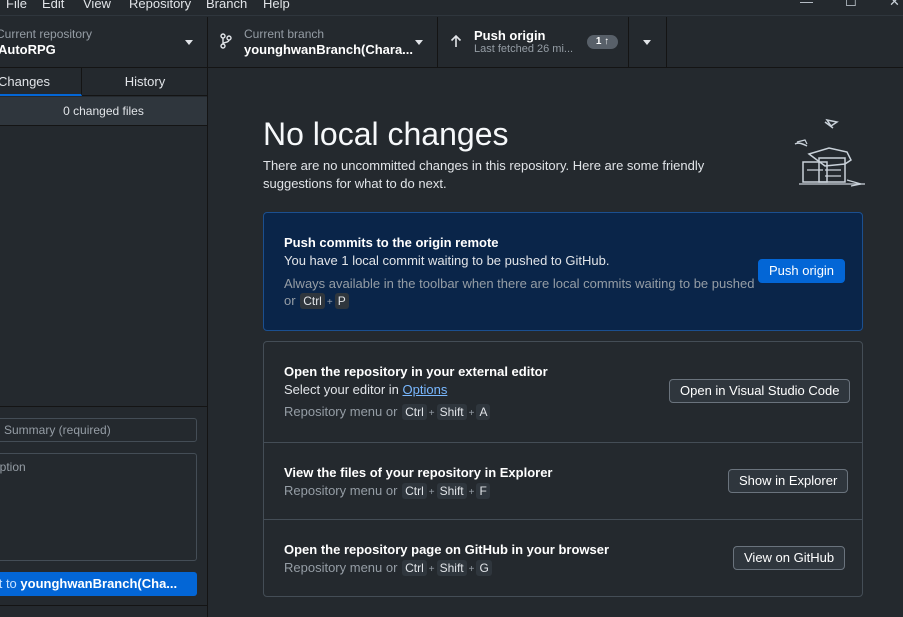 This screenshot has width=903, height=617. I want to click on tab-changes: Changes, so click(41, 82).